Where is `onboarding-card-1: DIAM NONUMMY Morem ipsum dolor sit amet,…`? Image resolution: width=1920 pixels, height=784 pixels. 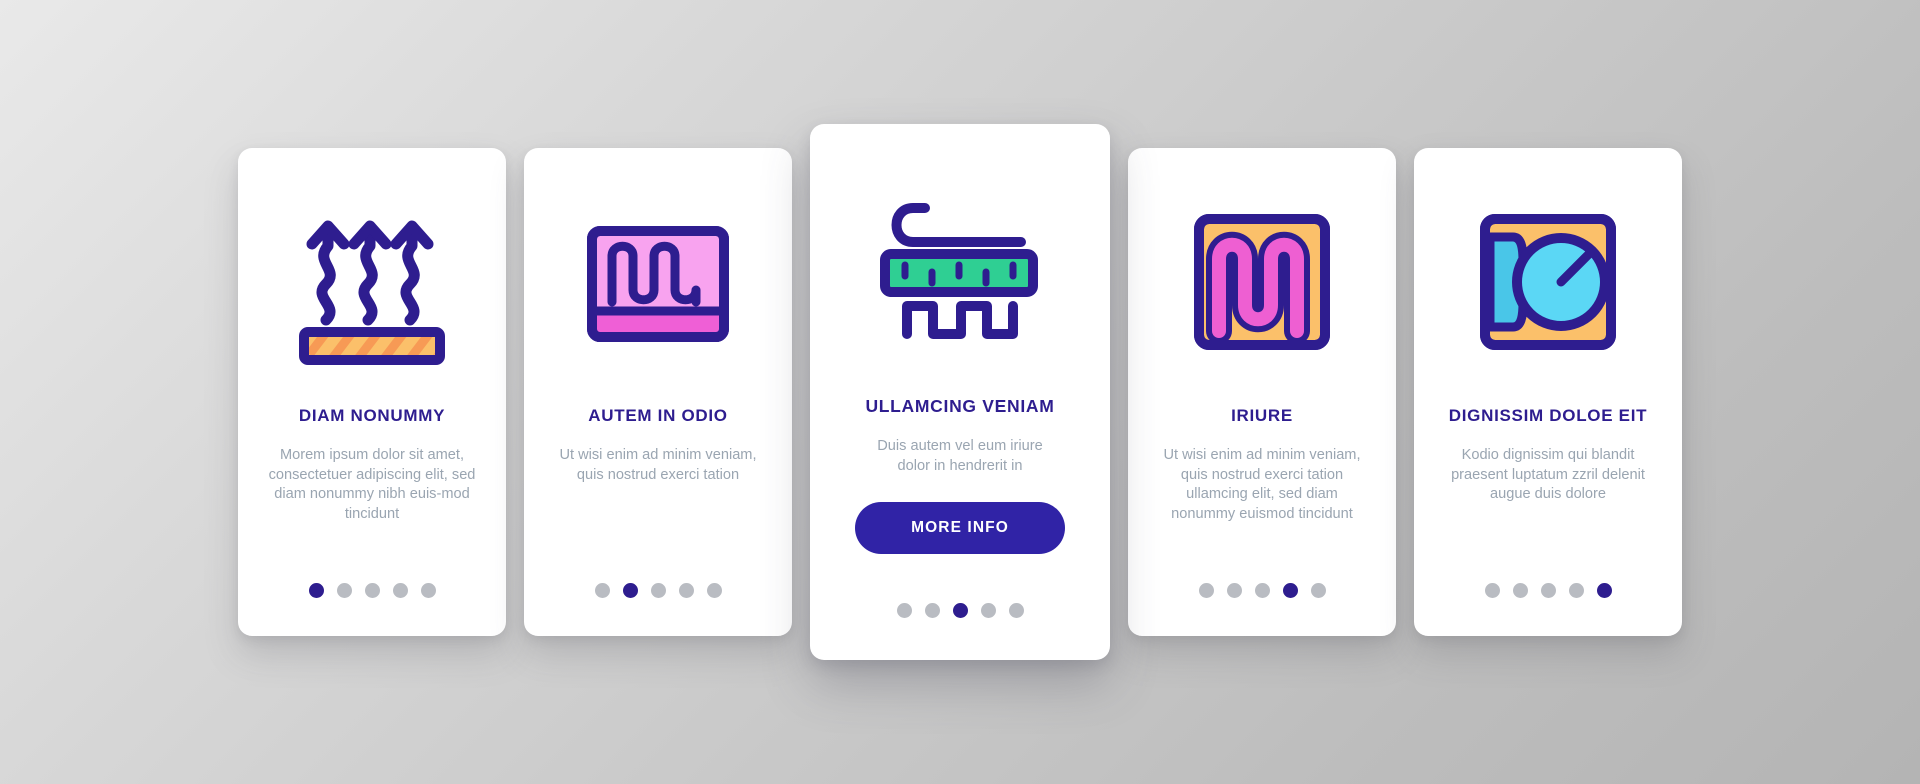
onboarding-card-1: DIAM NONUMMY Morem ipsum dolor sit amet,… is located at coordinates (372, 392).